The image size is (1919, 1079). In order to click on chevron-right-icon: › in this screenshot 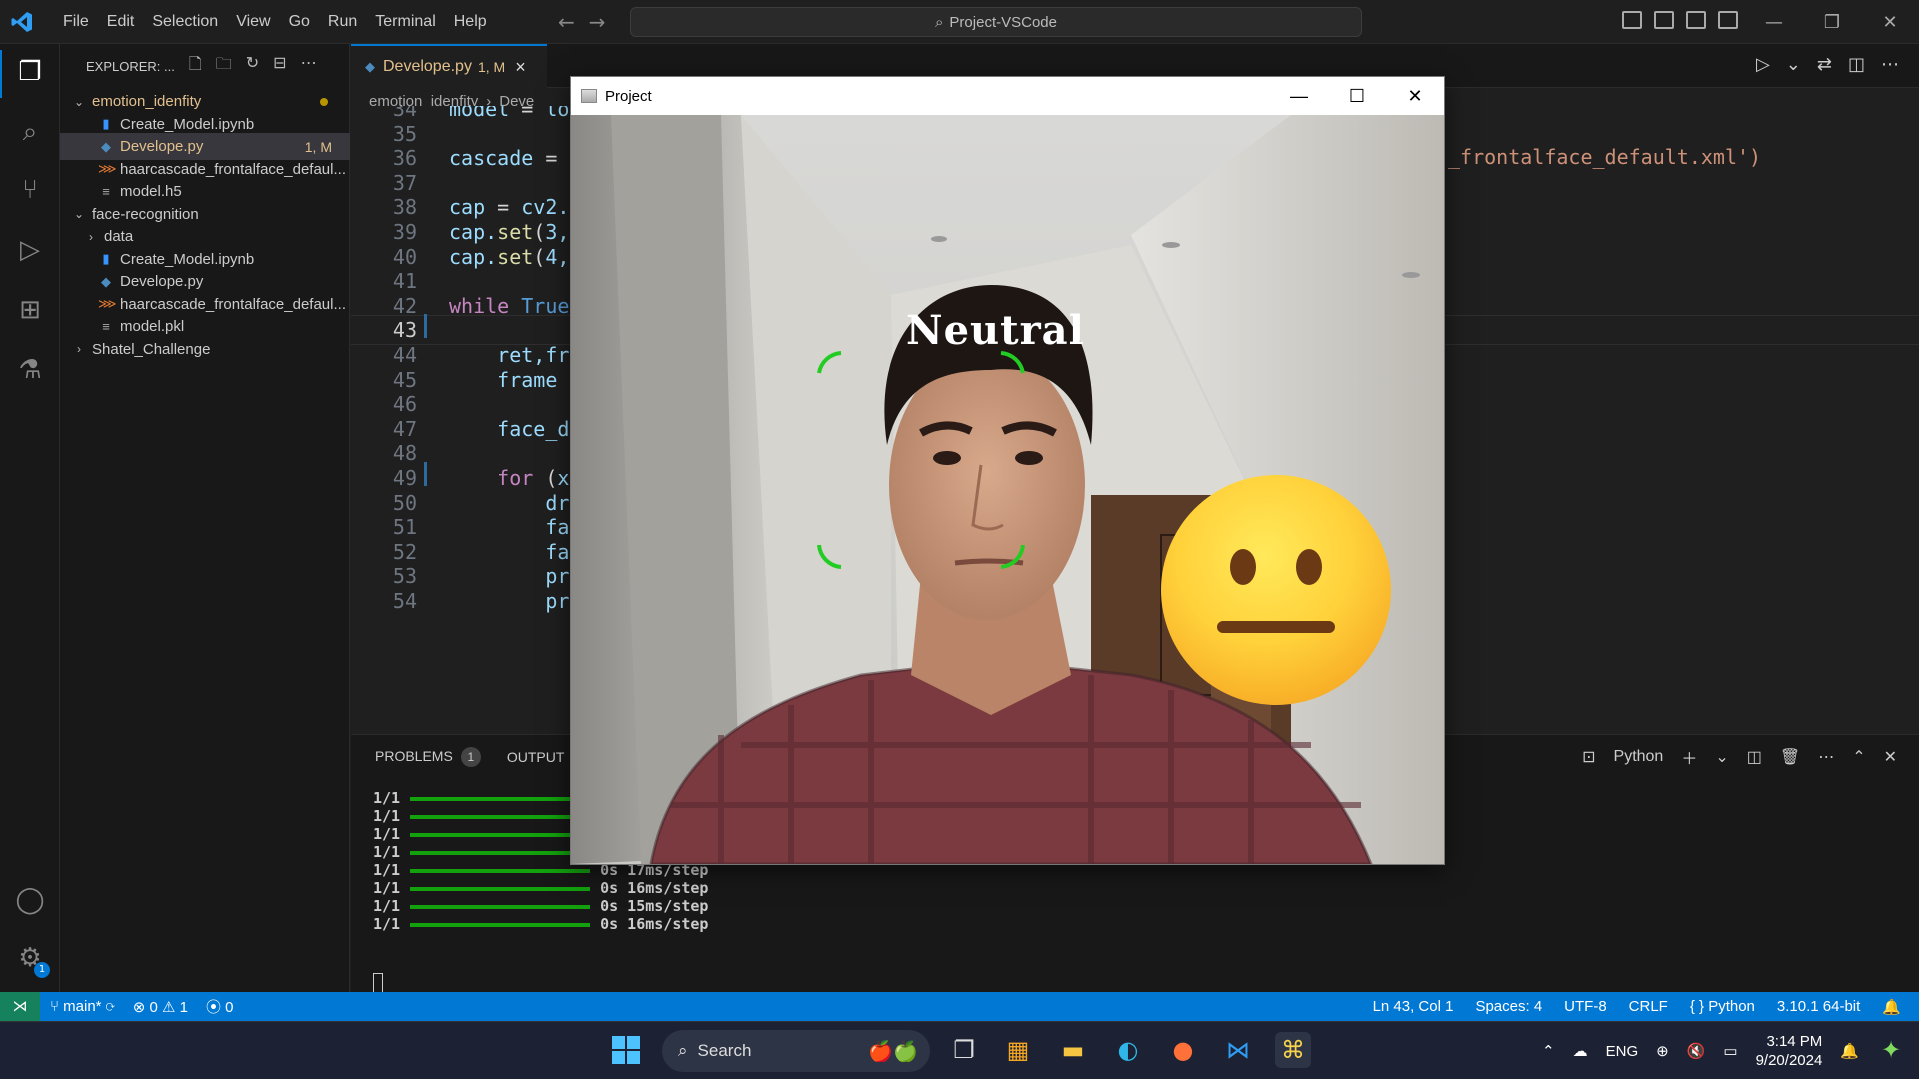, I will do `click(79, 349)`.